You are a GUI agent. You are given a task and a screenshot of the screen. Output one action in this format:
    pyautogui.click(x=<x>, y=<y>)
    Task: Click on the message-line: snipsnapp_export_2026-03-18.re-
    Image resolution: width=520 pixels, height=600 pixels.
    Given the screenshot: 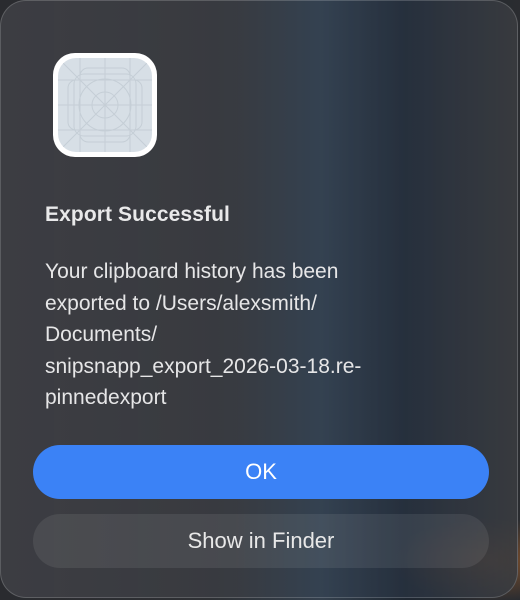 What is the action you would take?
    pyautogui.click(x=203, y=366)
    